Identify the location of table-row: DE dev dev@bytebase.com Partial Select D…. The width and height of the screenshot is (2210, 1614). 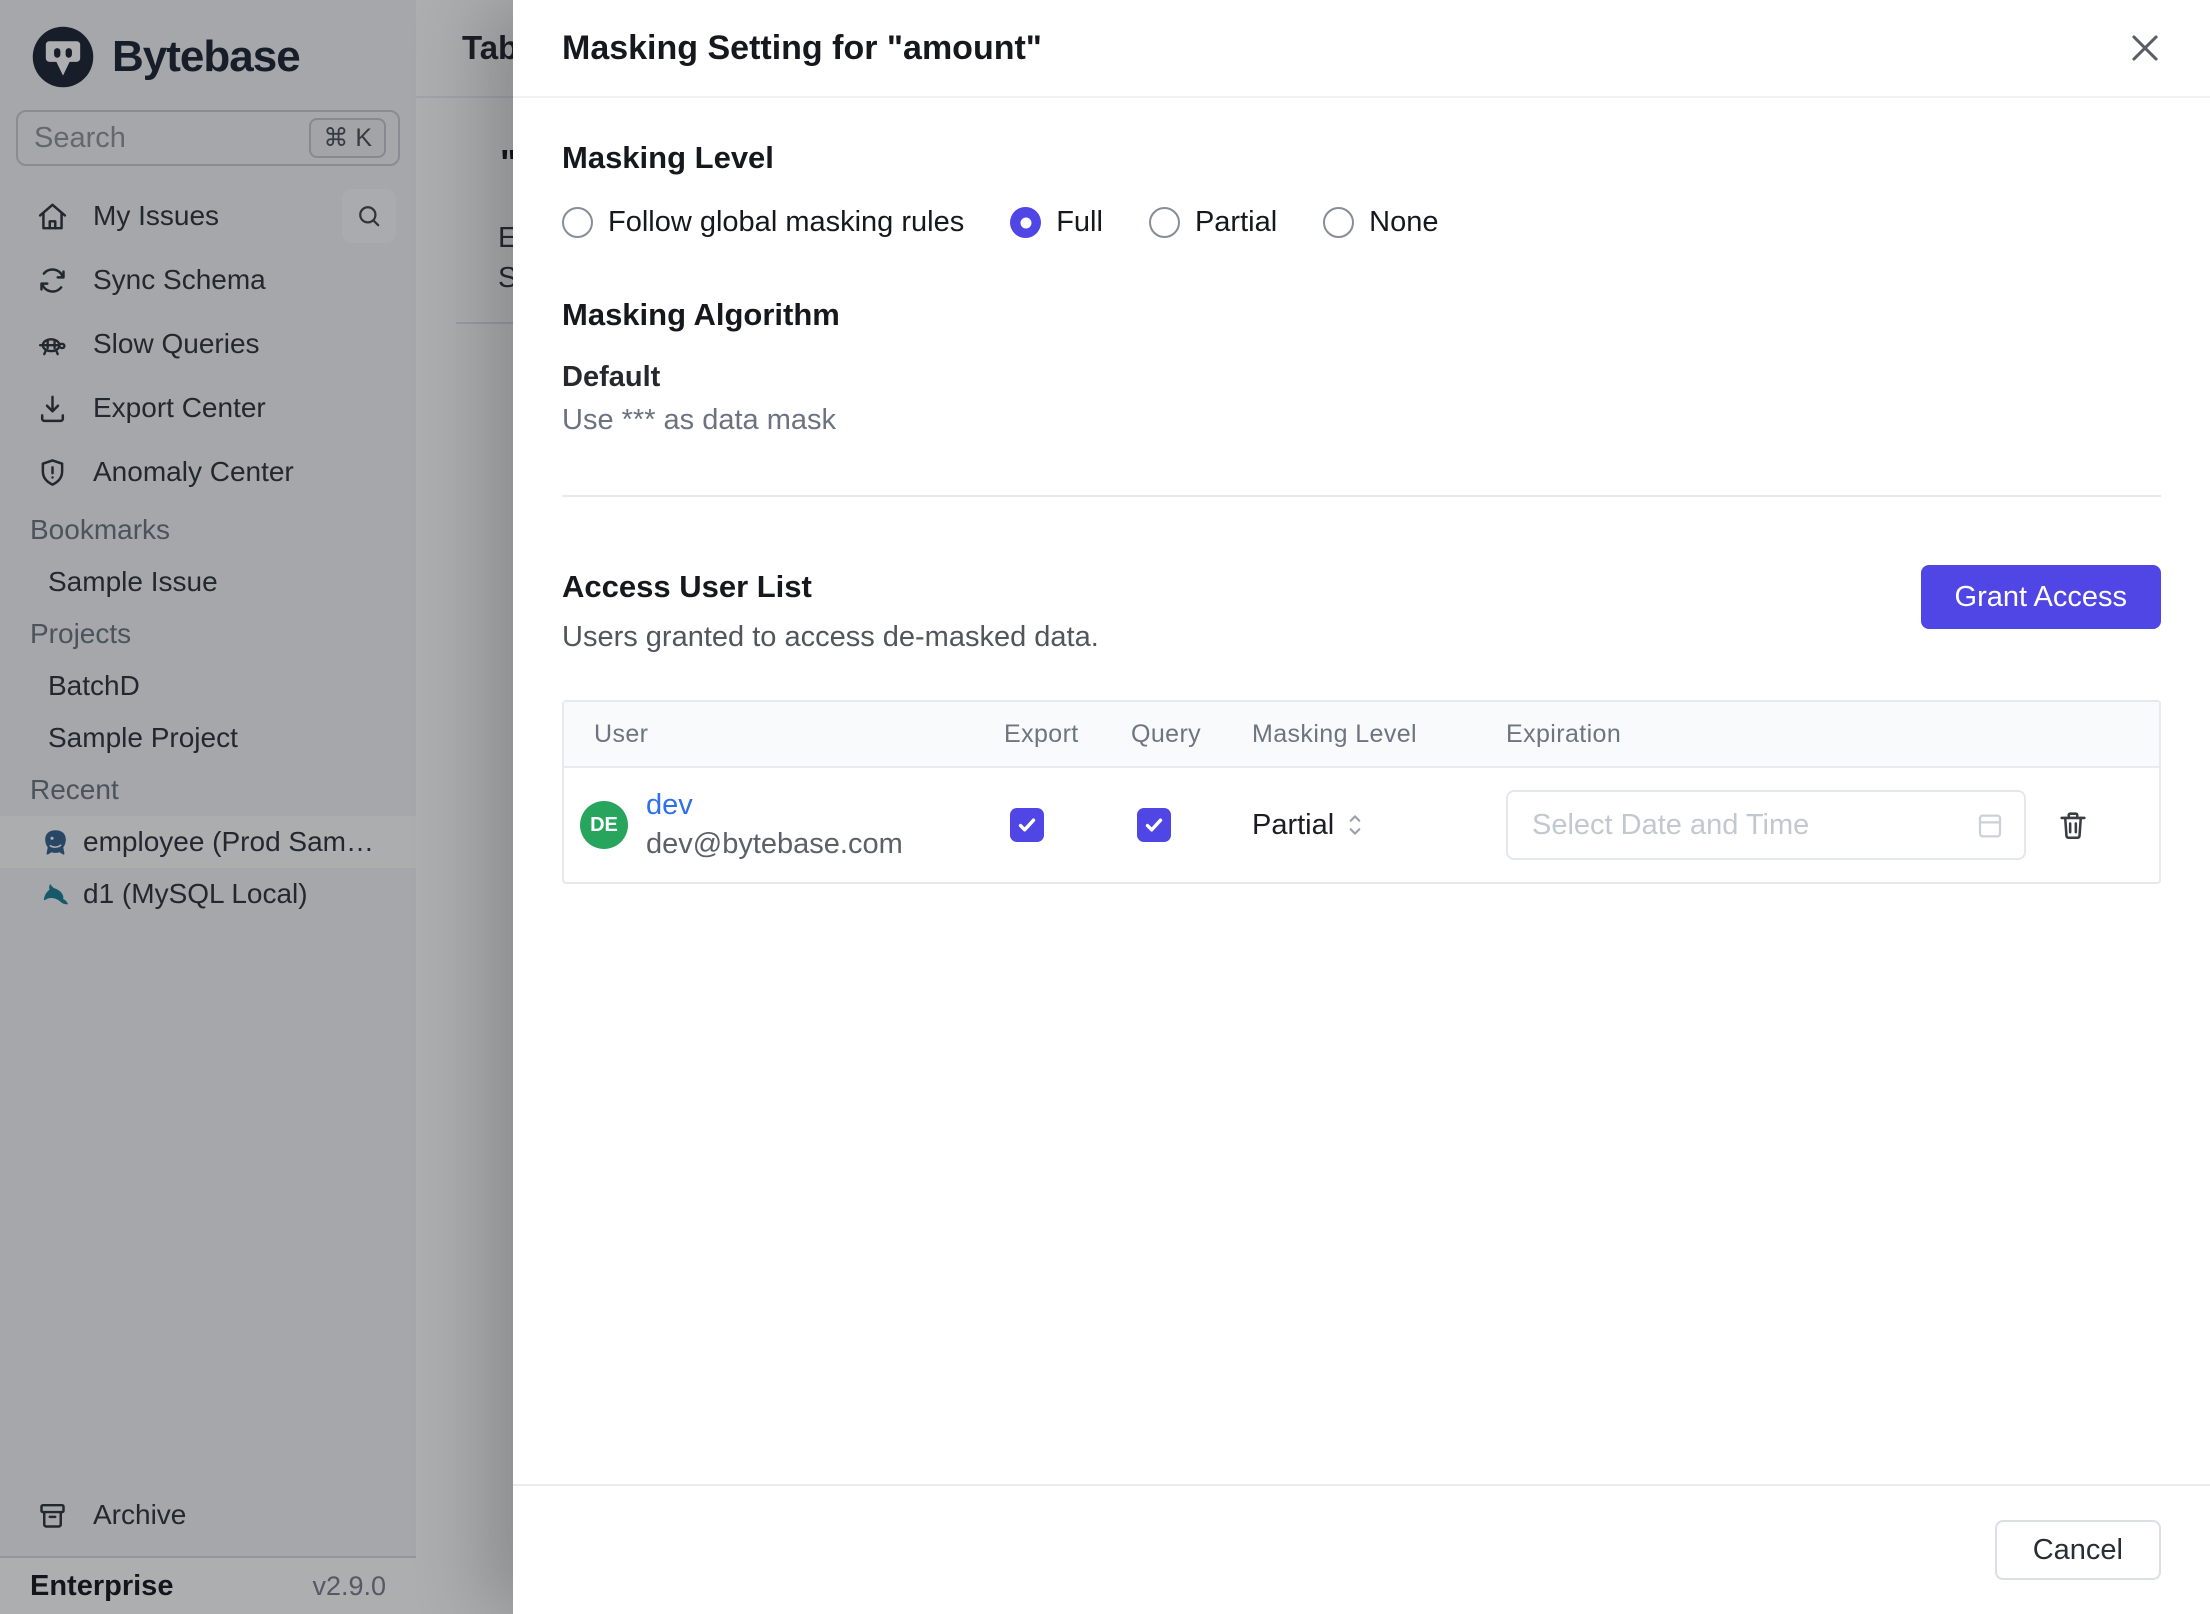
(1361, 824).